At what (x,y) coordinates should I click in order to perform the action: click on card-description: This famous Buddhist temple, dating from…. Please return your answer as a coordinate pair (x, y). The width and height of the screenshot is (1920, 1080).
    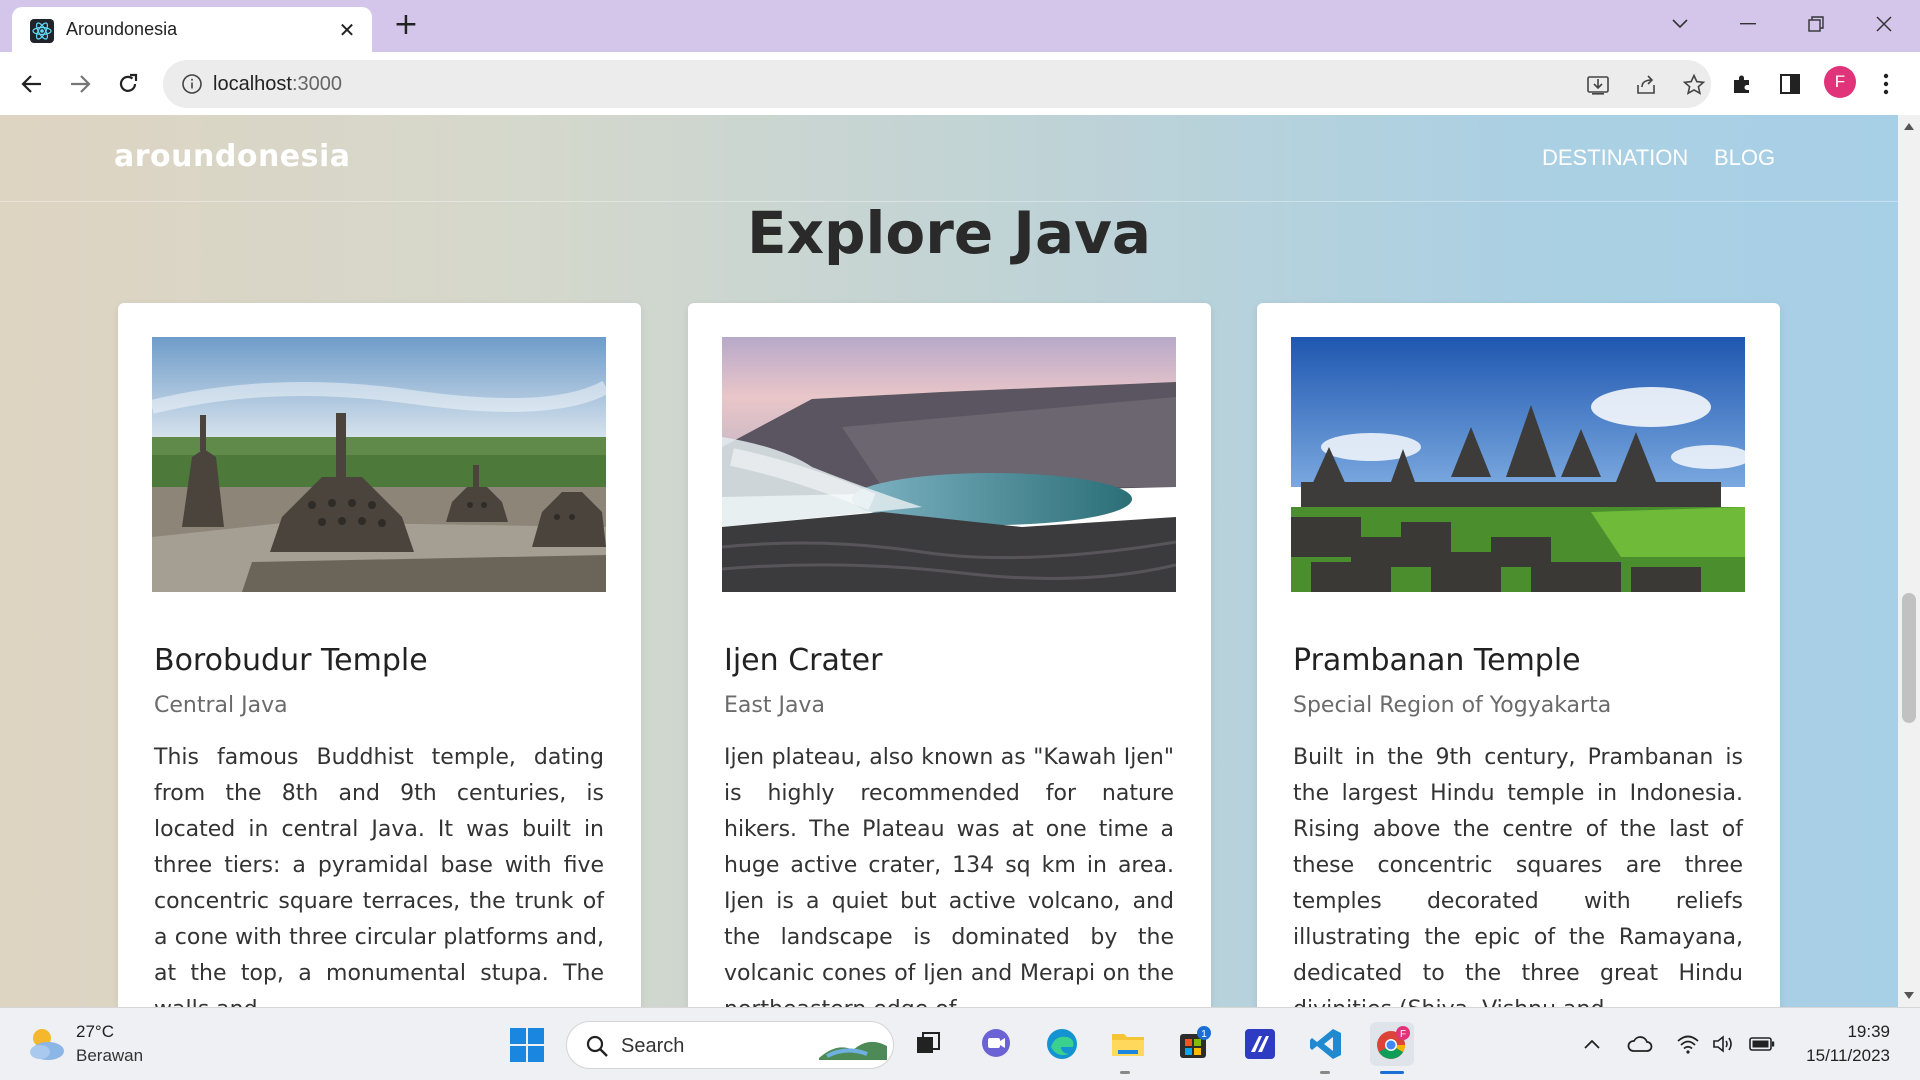
    Looking at the image, I should click on (379, 876).